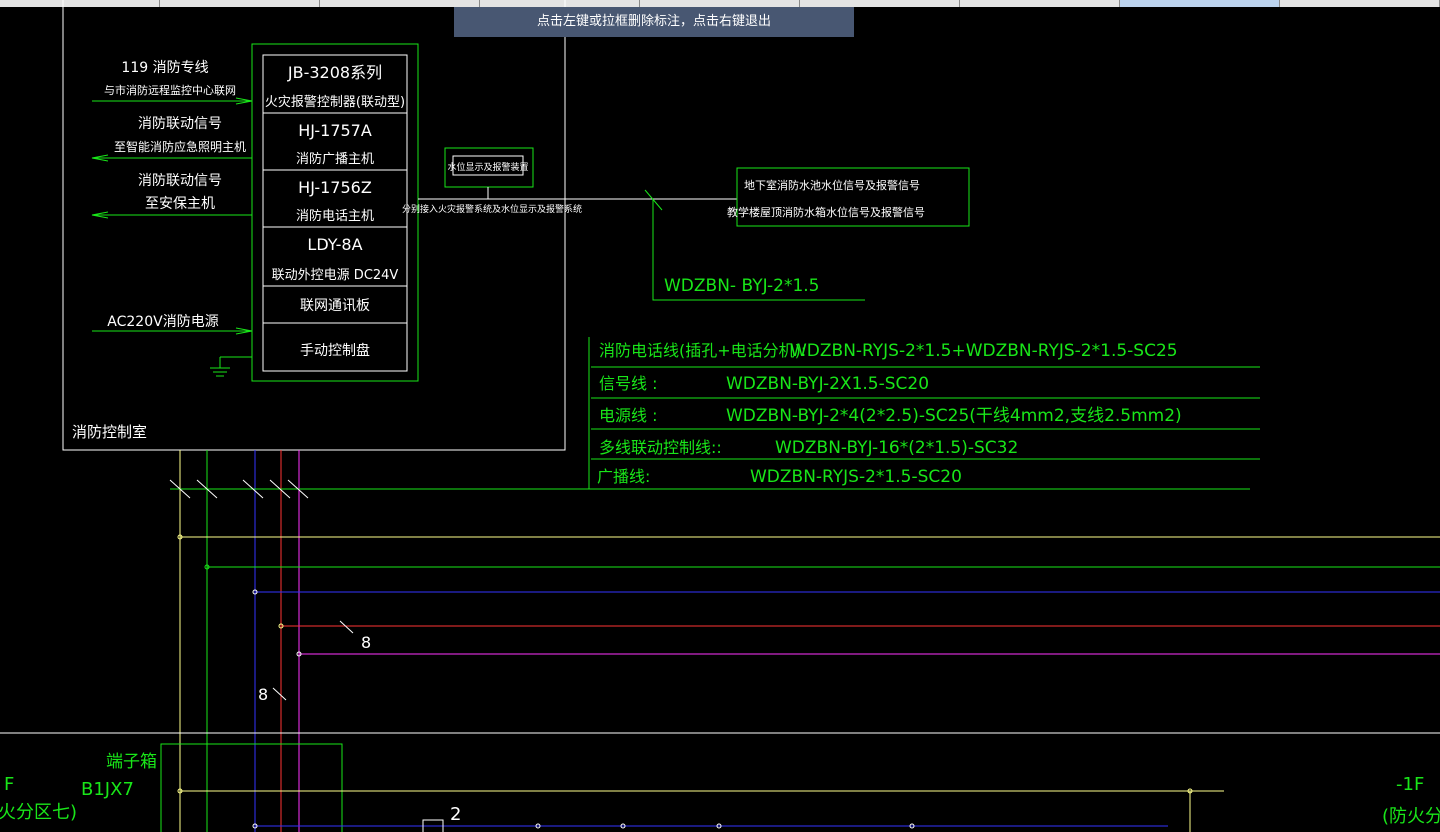 Image resolution: width=1440 pixels, height=832 pixels. What do you see at coordinates (623, 476) in the screenshot?
I see `legend-broadcast-name: 广播线:` at bounding box center [623, 476].